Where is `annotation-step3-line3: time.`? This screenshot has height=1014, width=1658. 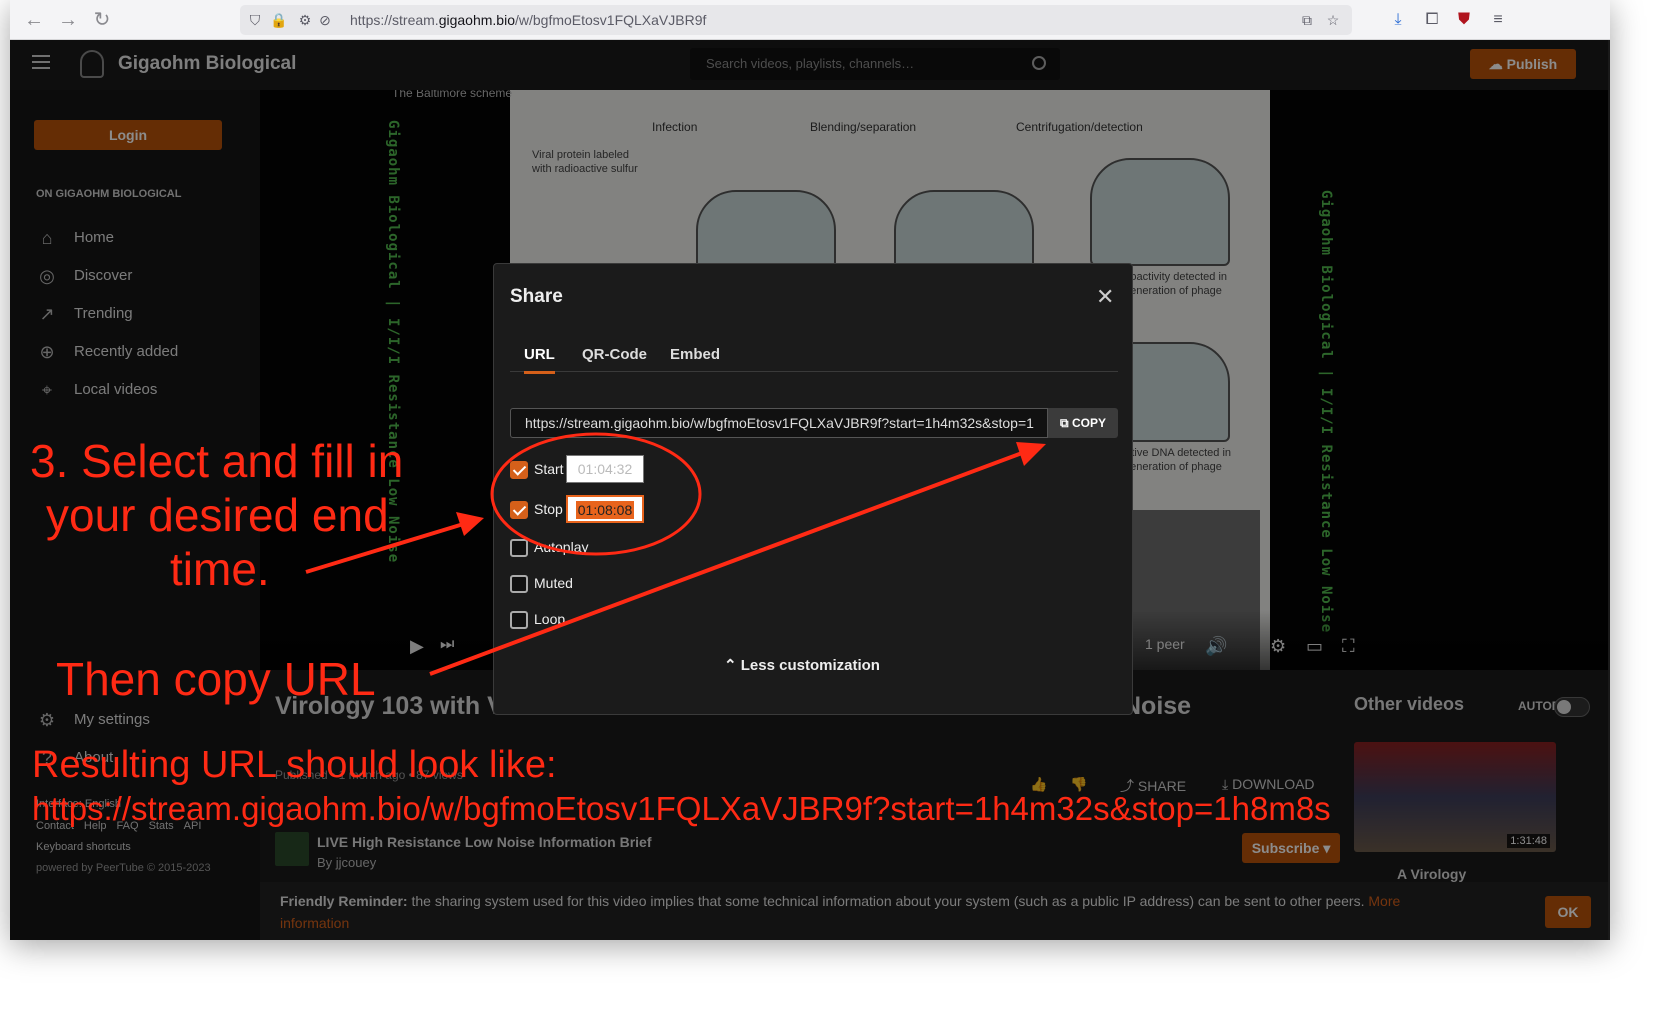
annotation-step3-line3: time. is located at coordinates (220, 569).